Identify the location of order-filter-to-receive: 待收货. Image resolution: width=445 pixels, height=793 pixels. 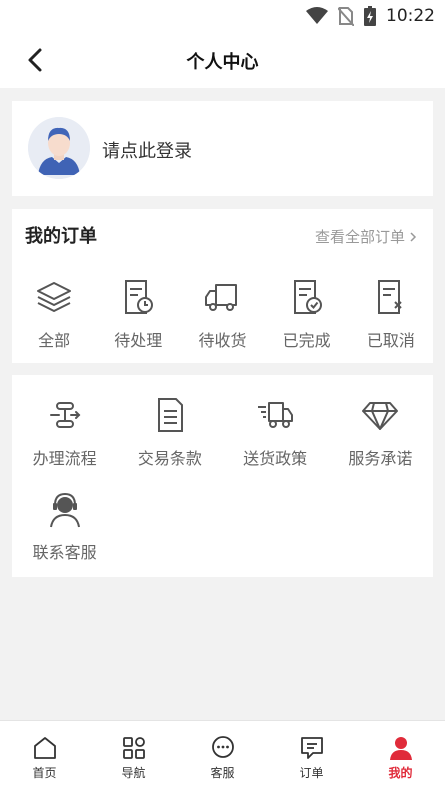
(222, 317).